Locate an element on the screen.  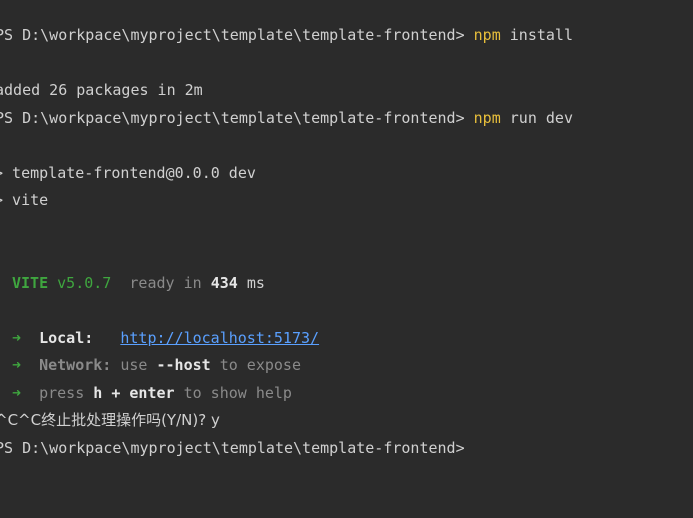
output-script-name: > template-frontend@0.0.0 dev is located at coordinates (128, 173).